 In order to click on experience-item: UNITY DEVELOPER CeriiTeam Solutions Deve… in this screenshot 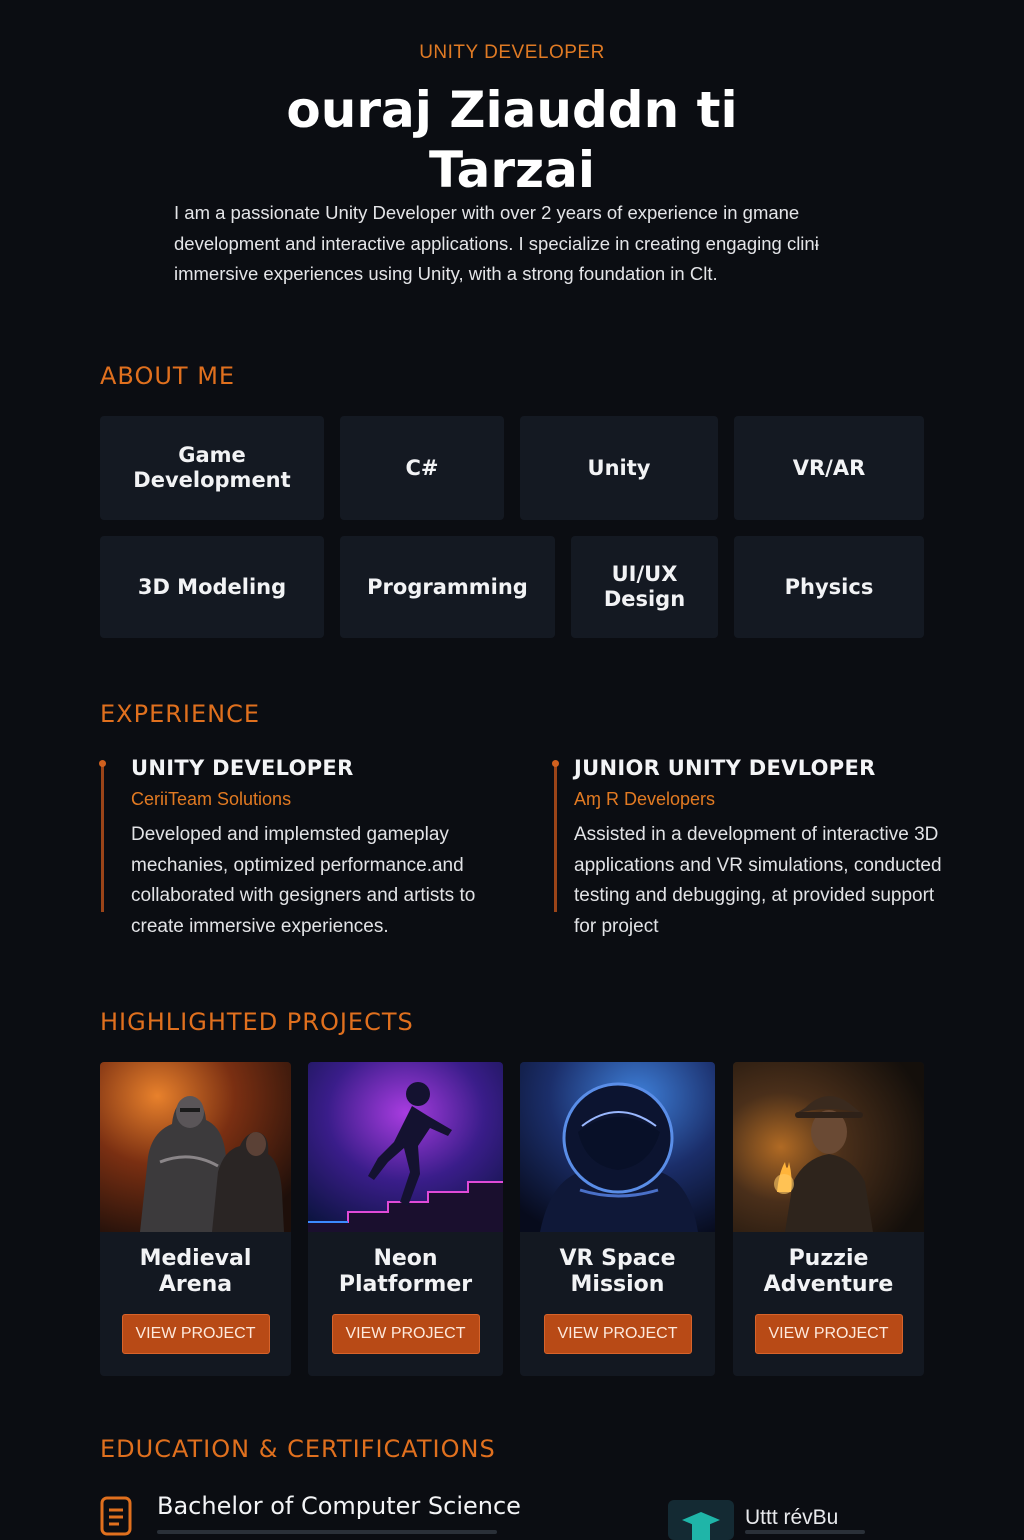, I will do `click(310, 852)`.